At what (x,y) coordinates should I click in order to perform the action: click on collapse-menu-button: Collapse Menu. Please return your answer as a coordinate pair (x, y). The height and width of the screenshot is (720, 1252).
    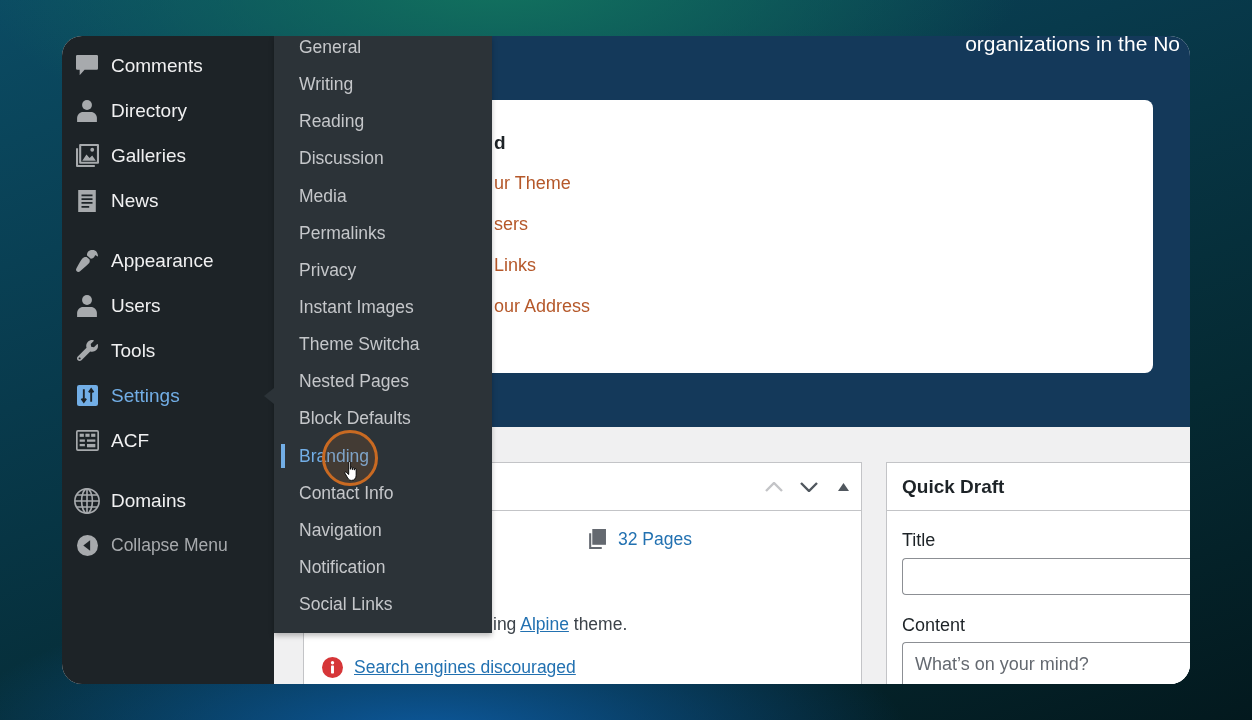
    Looking at the image, I should click on (149, 545).